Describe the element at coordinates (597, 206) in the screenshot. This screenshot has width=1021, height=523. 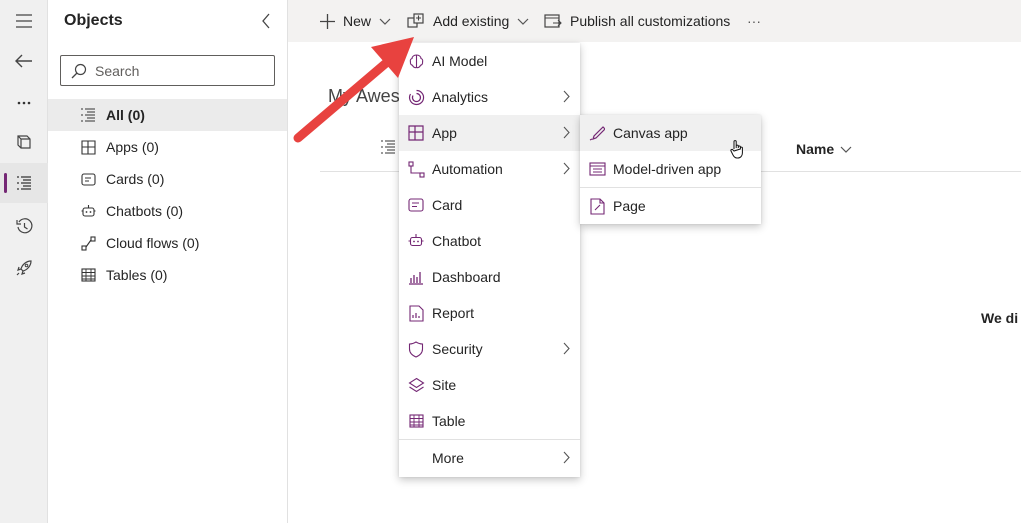
I see `page-icon` at that location.